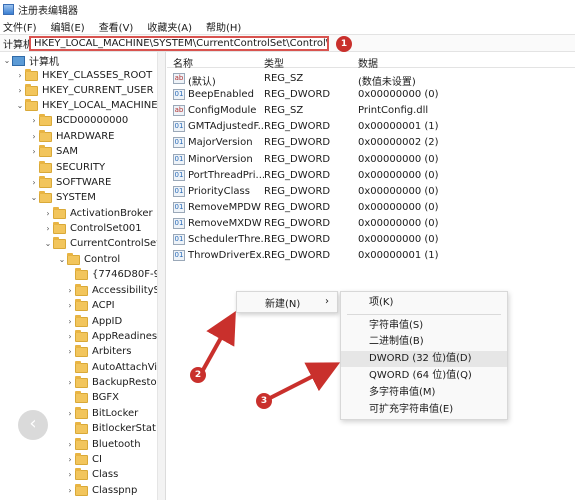 Image resolution: width=575 pixels, height=500 pixels. I want to click on menu-edit: 编辑(E), so click(68, 26).